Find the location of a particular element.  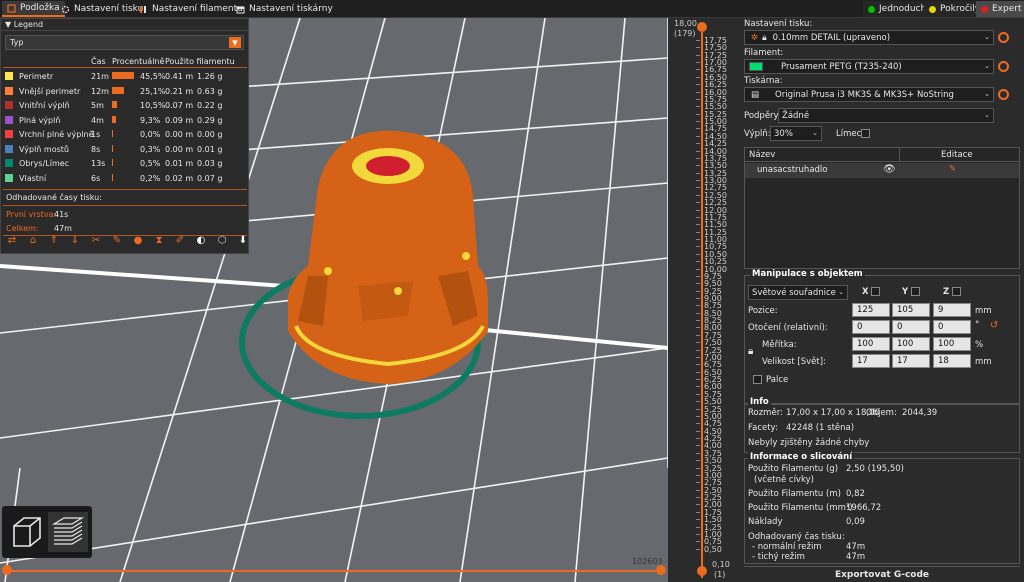

tab-label: Nastavení filamentu is located at coordinates (197, 9).